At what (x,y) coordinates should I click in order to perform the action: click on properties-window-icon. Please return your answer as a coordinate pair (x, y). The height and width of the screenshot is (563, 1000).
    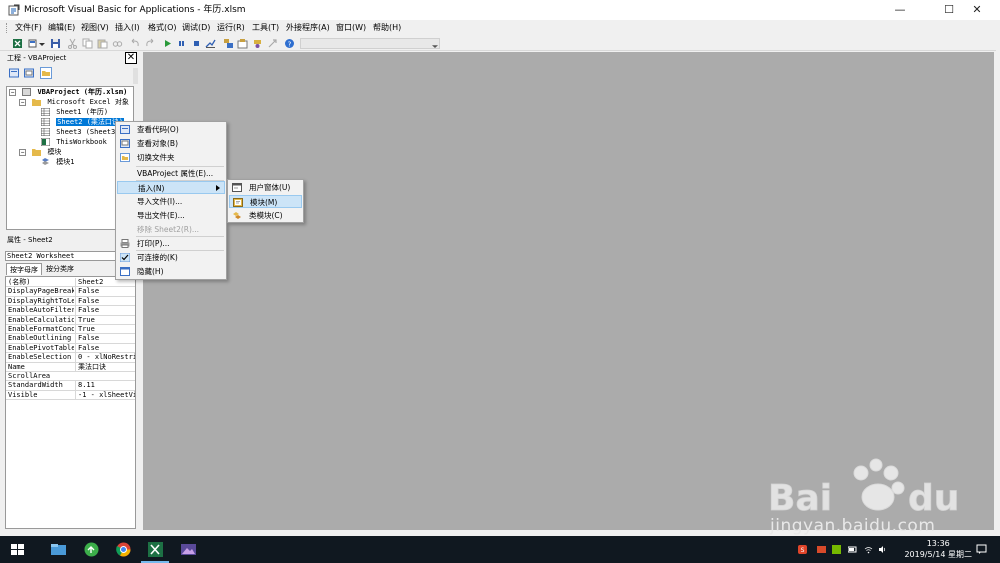
    Looking at the image, I should click on (242, 43).